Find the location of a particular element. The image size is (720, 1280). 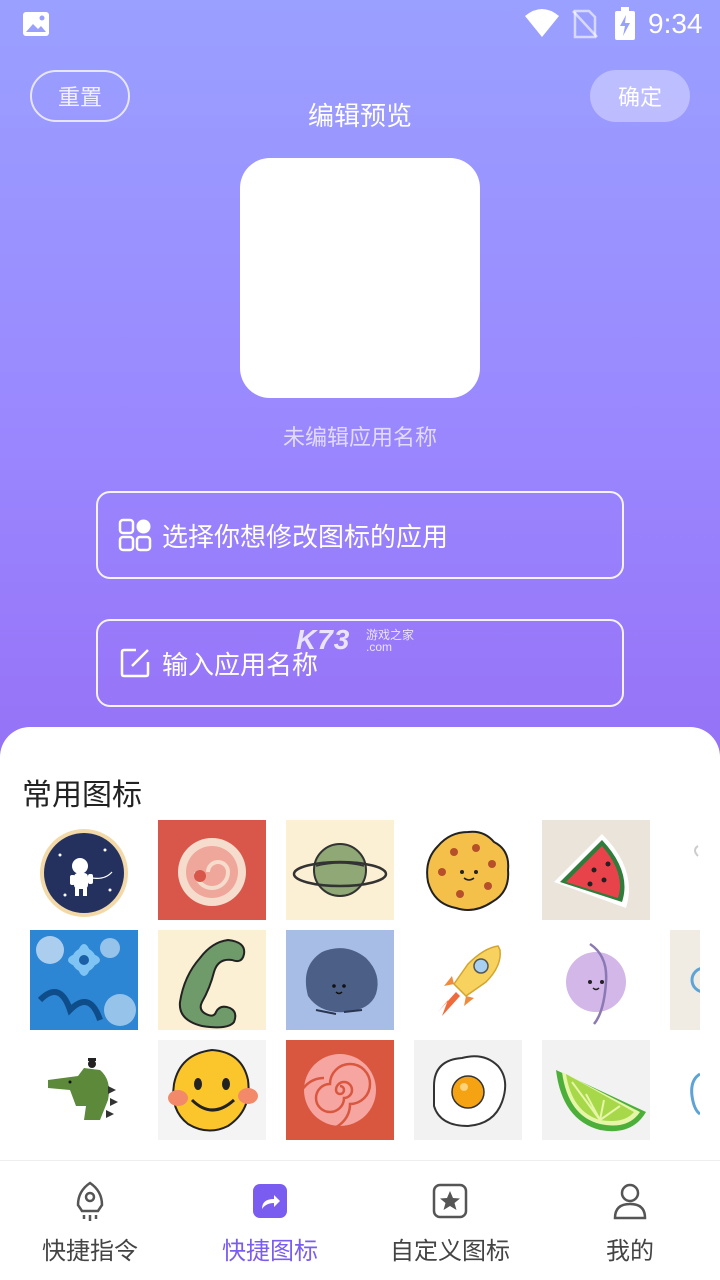

bottom-nav: 快捷指令 快捷图标 自定义图标 我的 is located at coordinates (360, 1220).